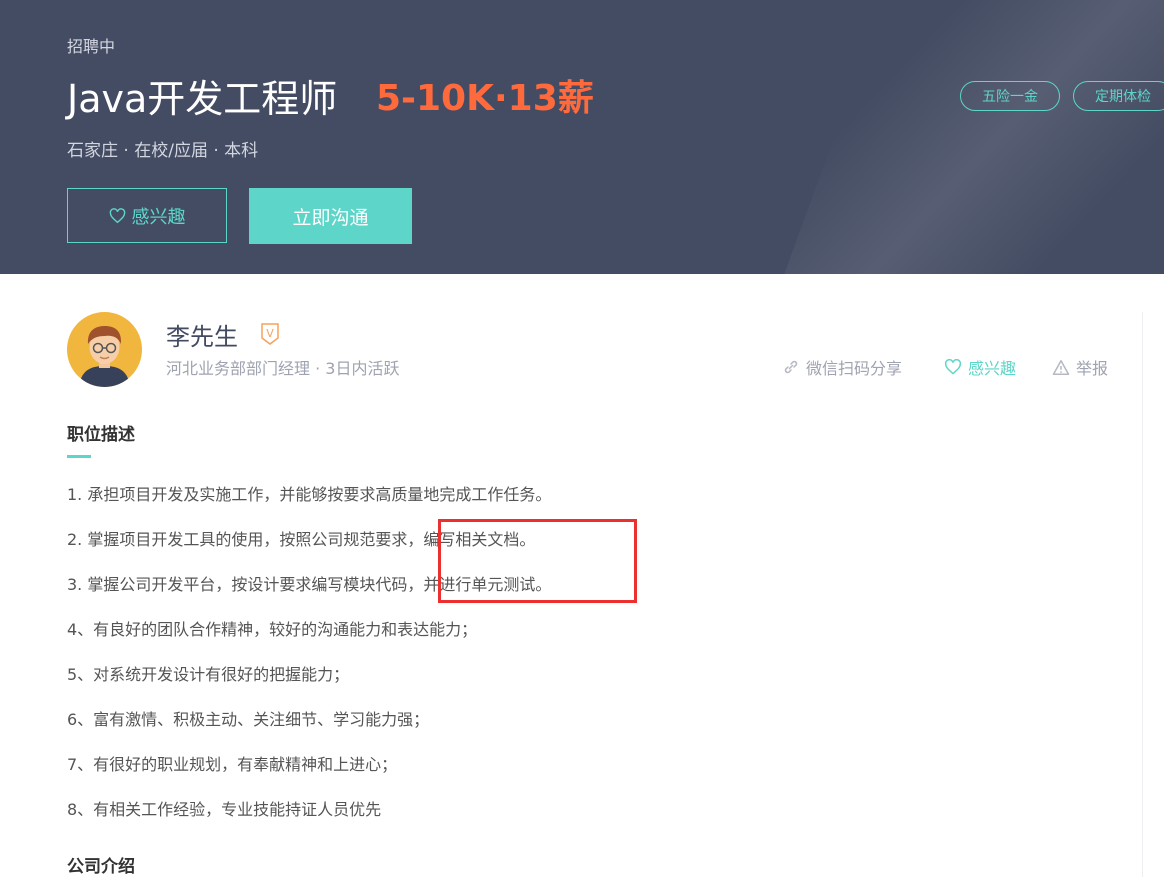 The width and height of the screenshot is (1164, 877). I want to click on job-title: Java开发工程师, so click(202, 99).